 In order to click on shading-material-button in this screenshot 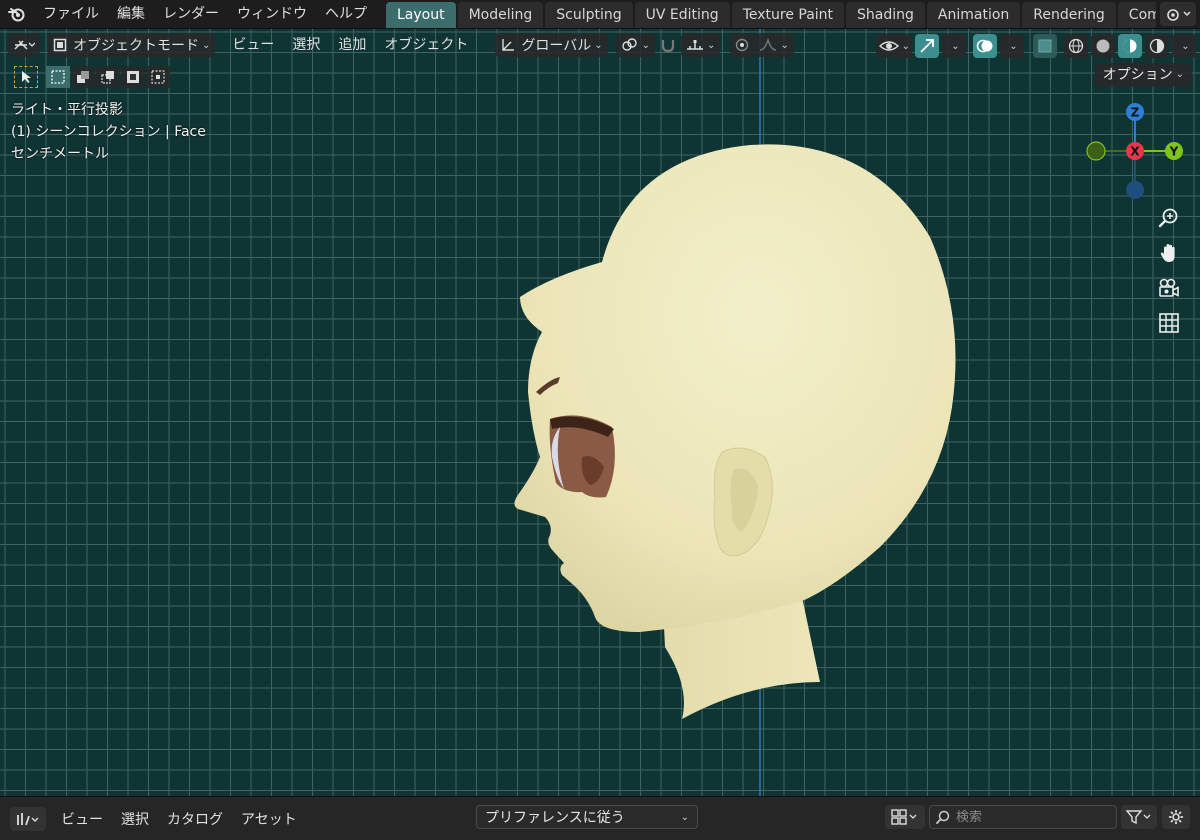, I will do `click(1130, 46)`.